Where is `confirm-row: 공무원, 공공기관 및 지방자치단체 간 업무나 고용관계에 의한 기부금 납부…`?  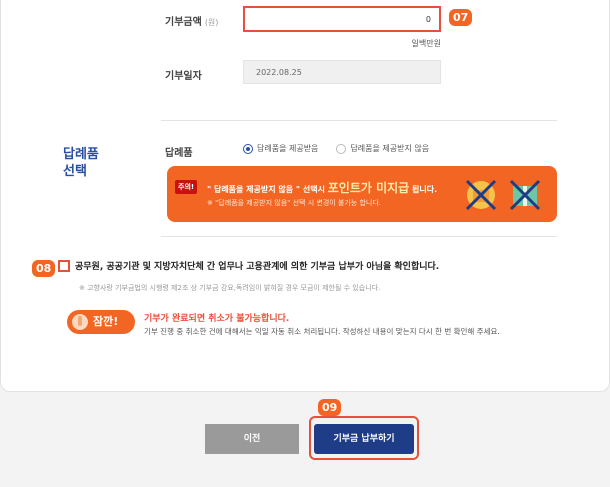 confirm-row: 공무원, 공공기관 및 지방자치단체 간 업무나 고용관계에 의한 기부금 납부… is located at coordinates (248, 265).